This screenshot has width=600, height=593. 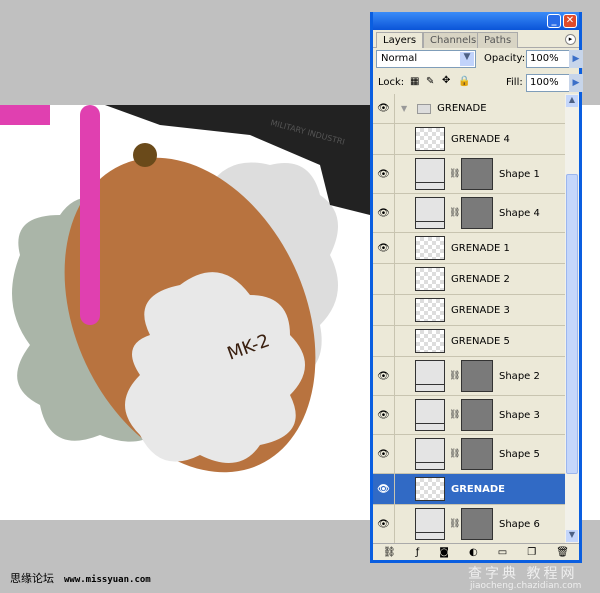 I want to click on panel-tabs: Layers Channels Paths ▸, so click(x=476, y=39).